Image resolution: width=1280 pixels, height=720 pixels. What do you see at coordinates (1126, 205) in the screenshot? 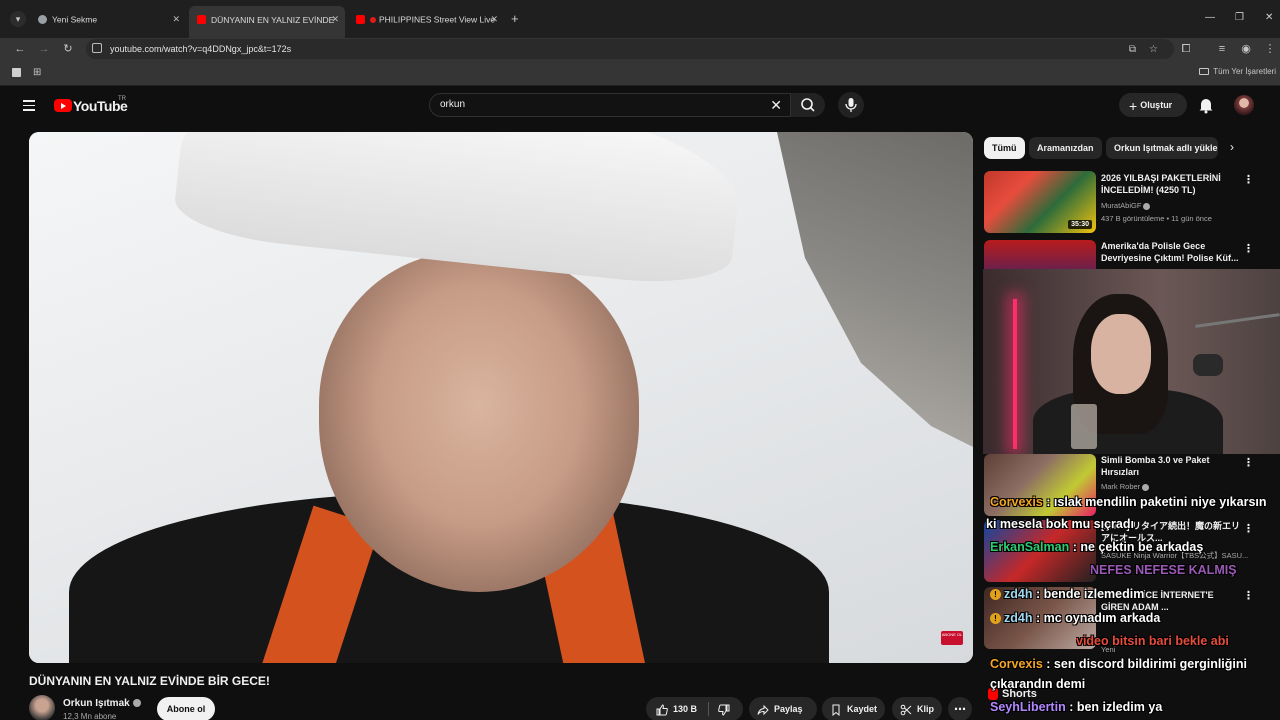
I see `rec-channel: MuratAbiGF` at bounding box center [1126, 205].